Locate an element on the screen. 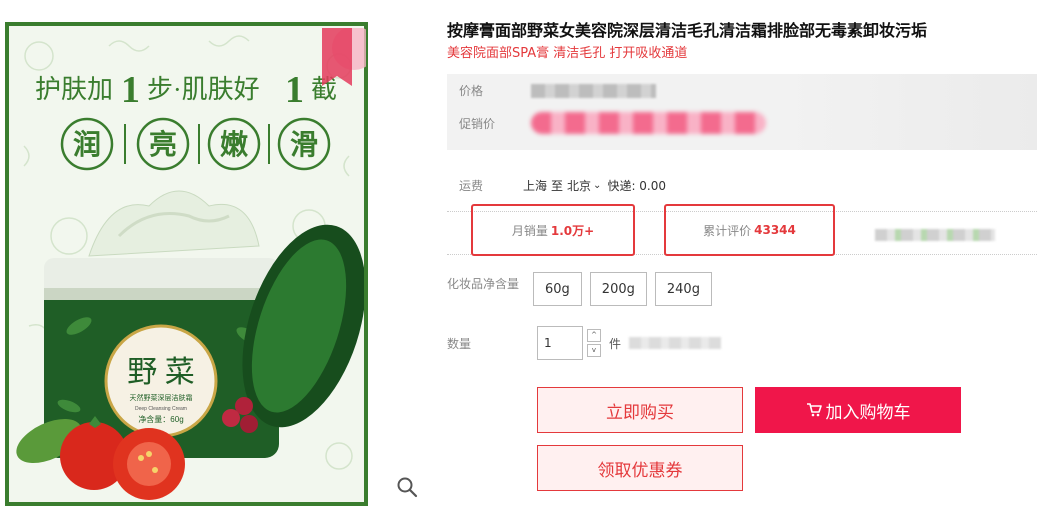 This screenshot has width=1048, height=523. get-coupon-button: 领取优惠券 is located at coordinates (640, 468).